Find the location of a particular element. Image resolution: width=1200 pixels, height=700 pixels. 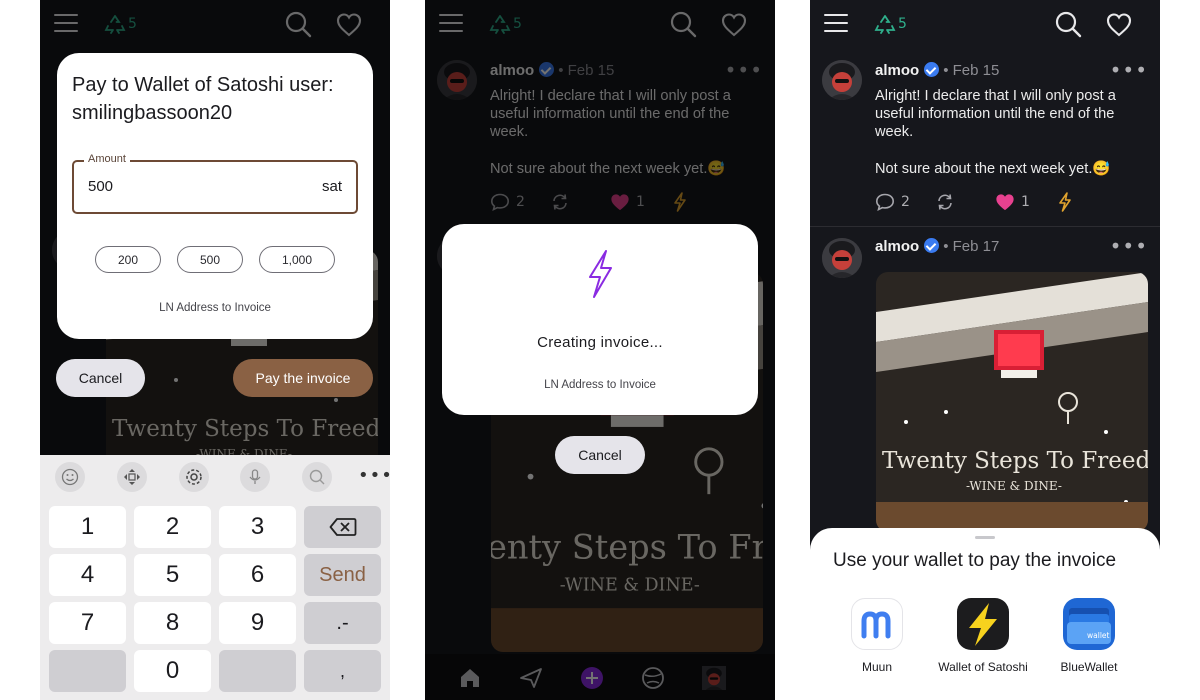

wallet-label: Wallet of Satoshi is located at coordinates (983, 667).